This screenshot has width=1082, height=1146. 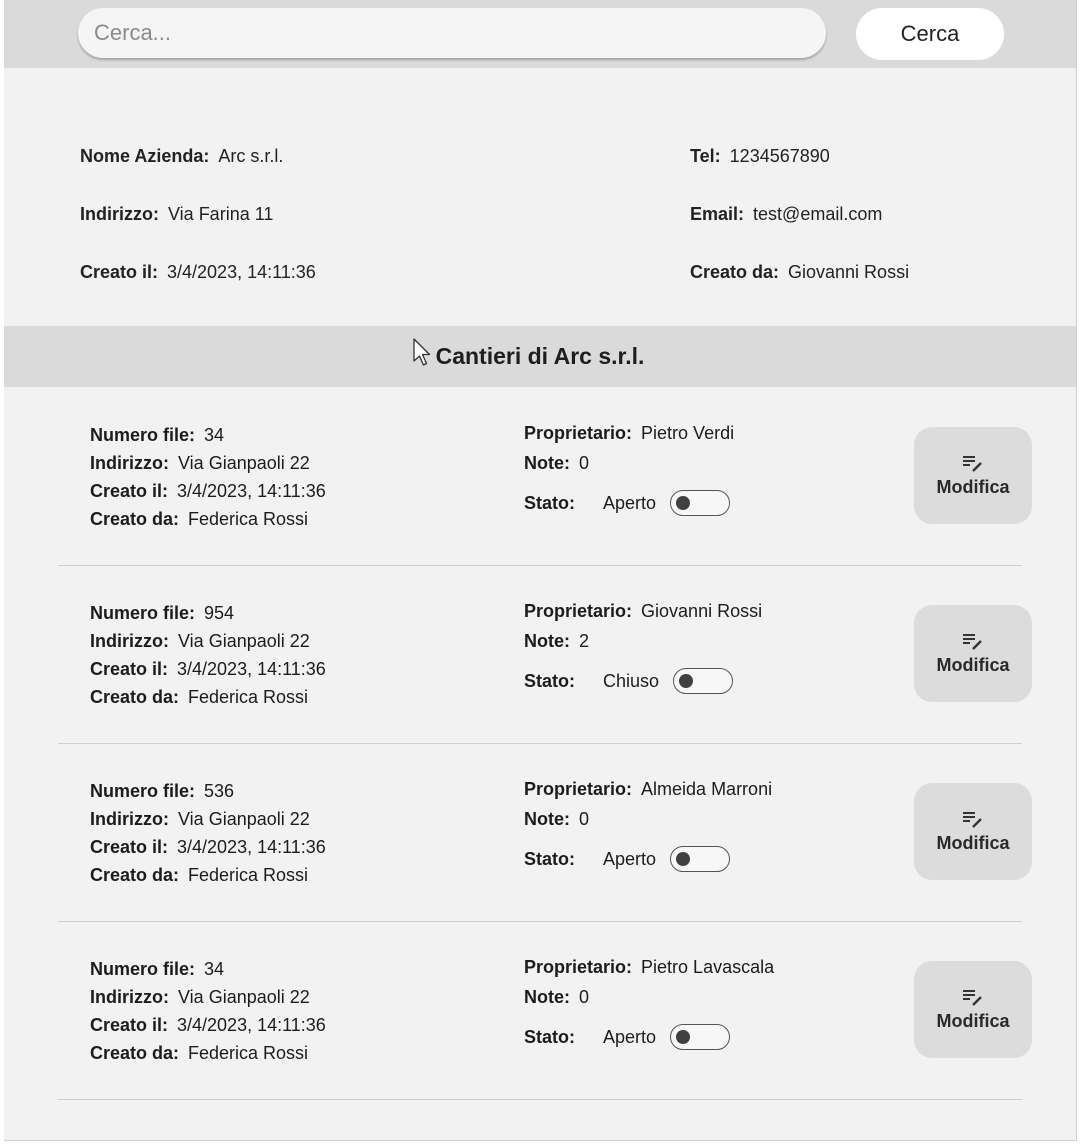 I want to click on created-label: Creato il:, so click(x=129, y=847).